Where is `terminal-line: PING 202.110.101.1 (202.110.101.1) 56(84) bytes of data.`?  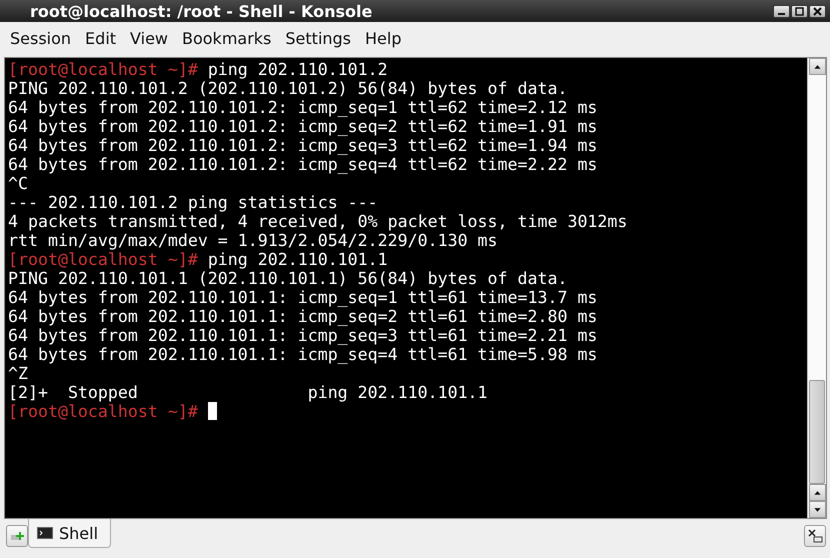 terminal-line: PING 202.110.101.1 (202.110.101.1) 56(84) bytes of data. is located at coordinates (288, 278).